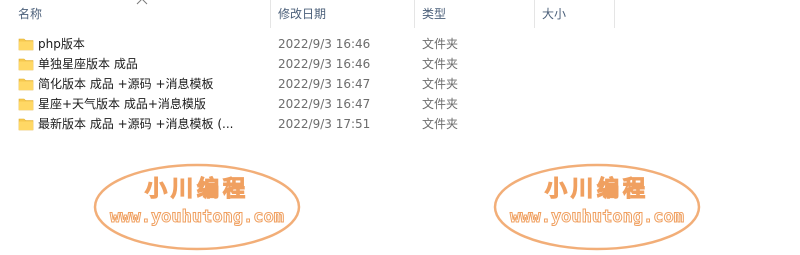 The image size is (800, 255). I want to click on file-name: php版本, so click(61, 44).